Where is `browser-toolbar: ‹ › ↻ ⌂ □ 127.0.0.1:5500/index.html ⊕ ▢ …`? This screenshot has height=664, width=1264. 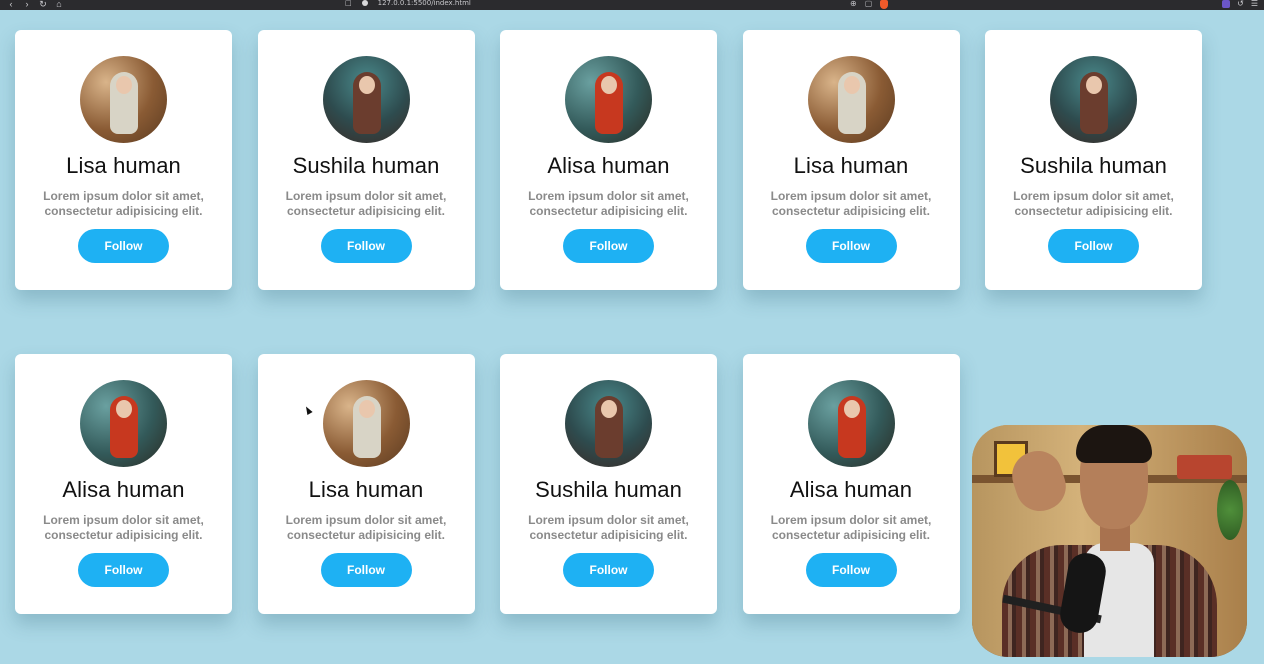
browser-toolbar: ‹ › ↻ ⌂ □ 127.0.0.1:5500/index.html ⊕ ▢ … is located at coordinates (632, 5).